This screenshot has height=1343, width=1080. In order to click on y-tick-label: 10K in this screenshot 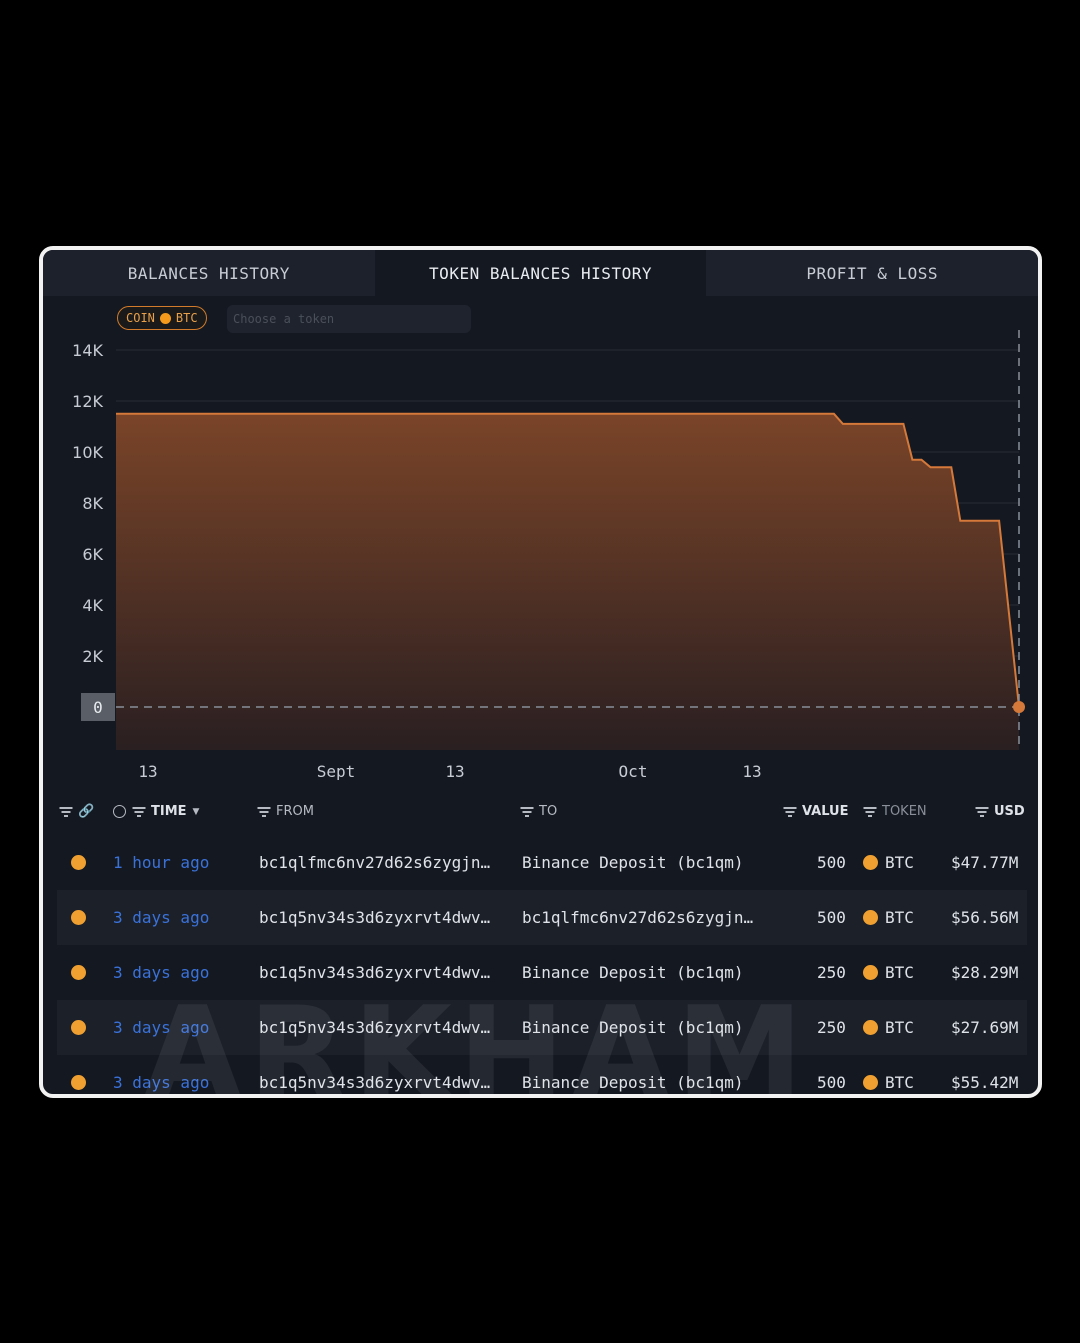, I will do `click(87, 452)`.